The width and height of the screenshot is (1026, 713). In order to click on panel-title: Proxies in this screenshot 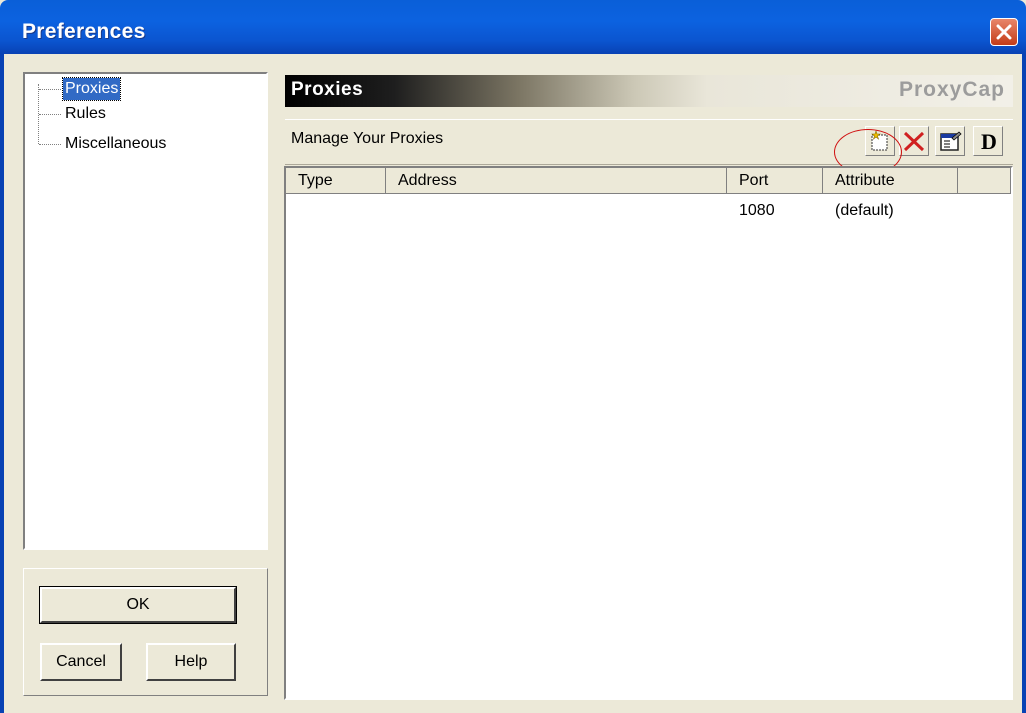, I will do `click(327, 89)`.